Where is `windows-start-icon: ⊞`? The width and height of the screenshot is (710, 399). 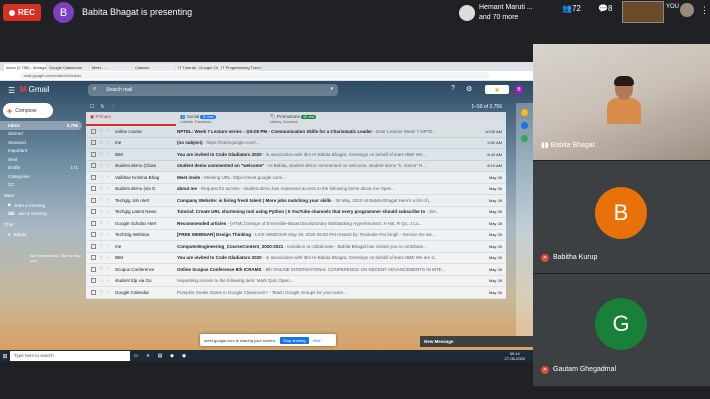
windows-start-icon: ⊞ is located at coordinates (5, 356).